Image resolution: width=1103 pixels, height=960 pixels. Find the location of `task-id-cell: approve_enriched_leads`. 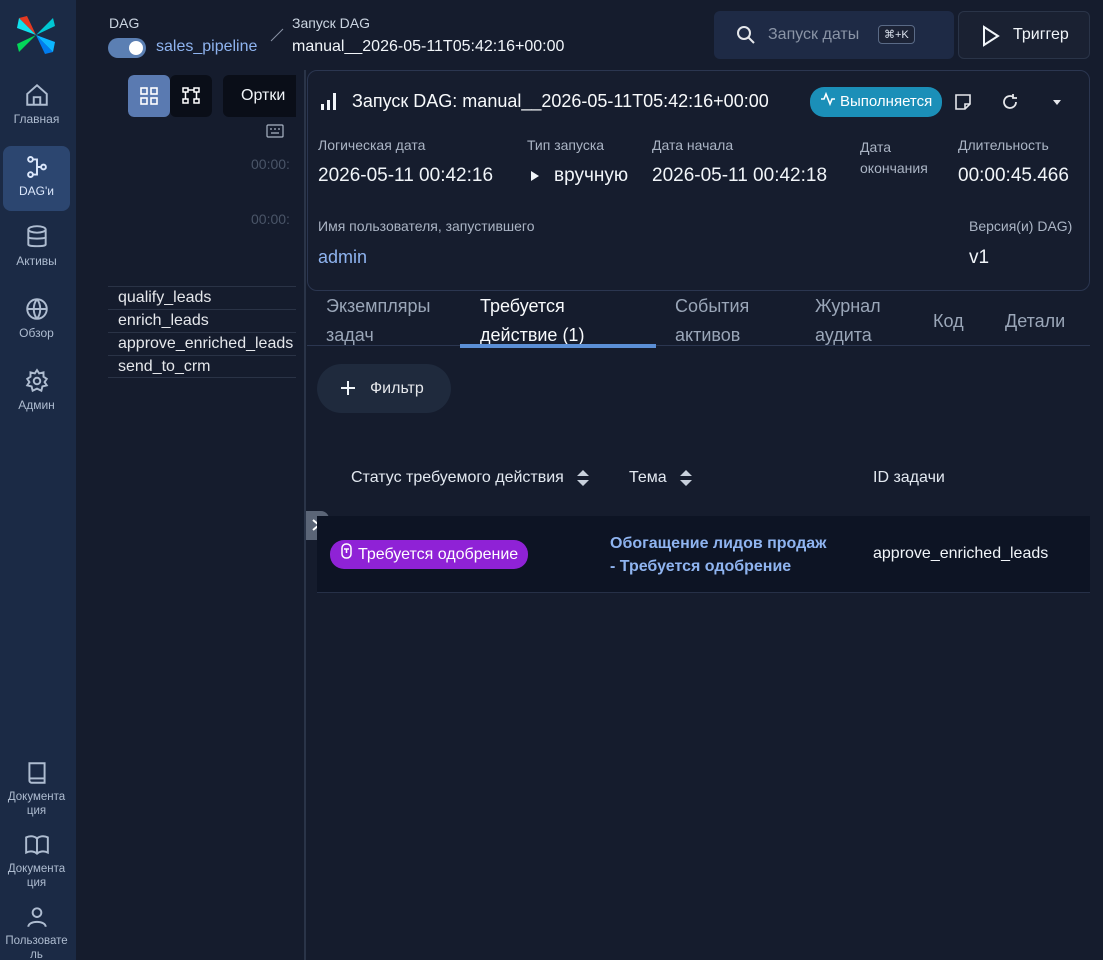

task-id-cell: approve_enriched_leads is located at coordinates (961, 553).